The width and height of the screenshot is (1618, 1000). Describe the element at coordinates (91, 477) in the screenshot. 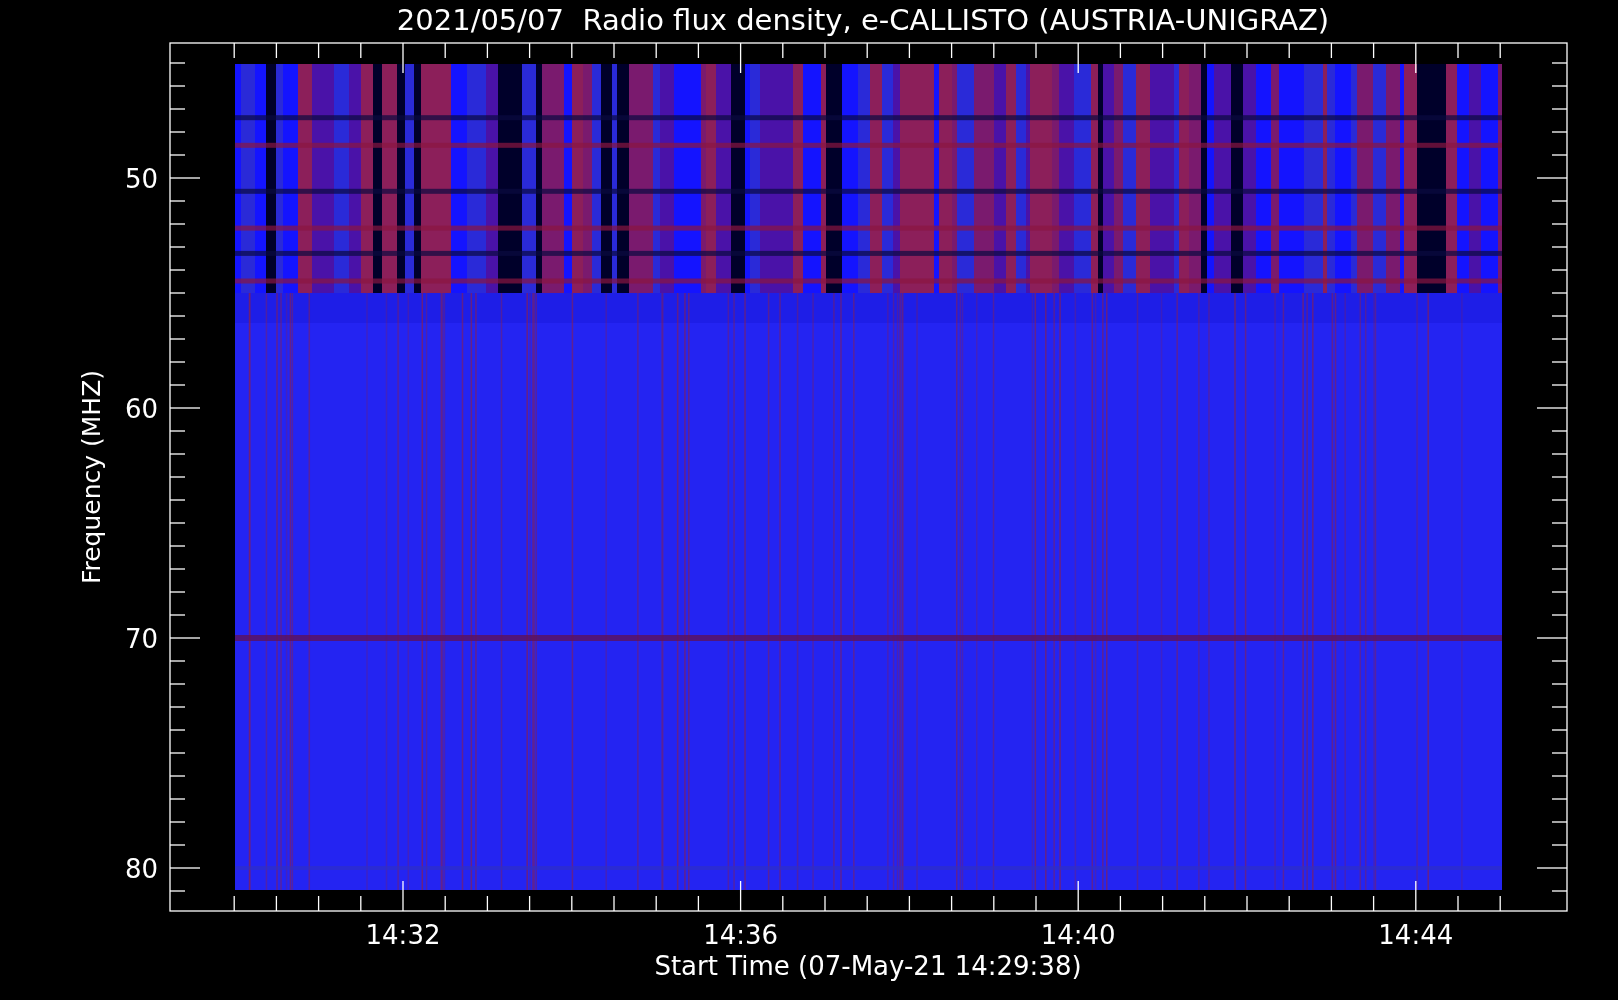

I see `axis-label: Frequency (MHZ)` at that location.